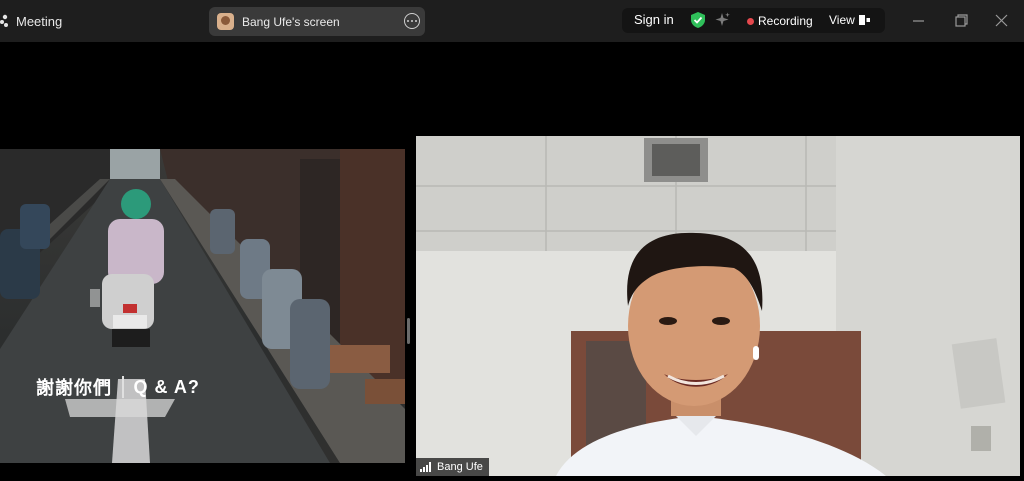 The image size is (1024, 481). What do you see at coordinates (425, 467) in the screenshot?
I see `signal-strength-icon` at bounding box center [425, 467].